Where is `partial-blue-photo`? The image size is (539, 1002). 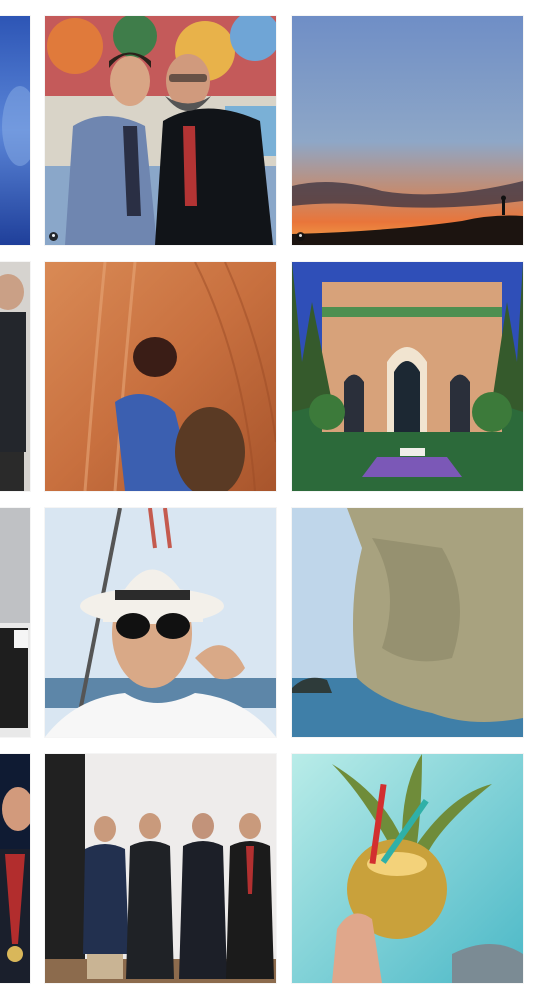 partial-blue-photo is located at coordinates (15, 130).